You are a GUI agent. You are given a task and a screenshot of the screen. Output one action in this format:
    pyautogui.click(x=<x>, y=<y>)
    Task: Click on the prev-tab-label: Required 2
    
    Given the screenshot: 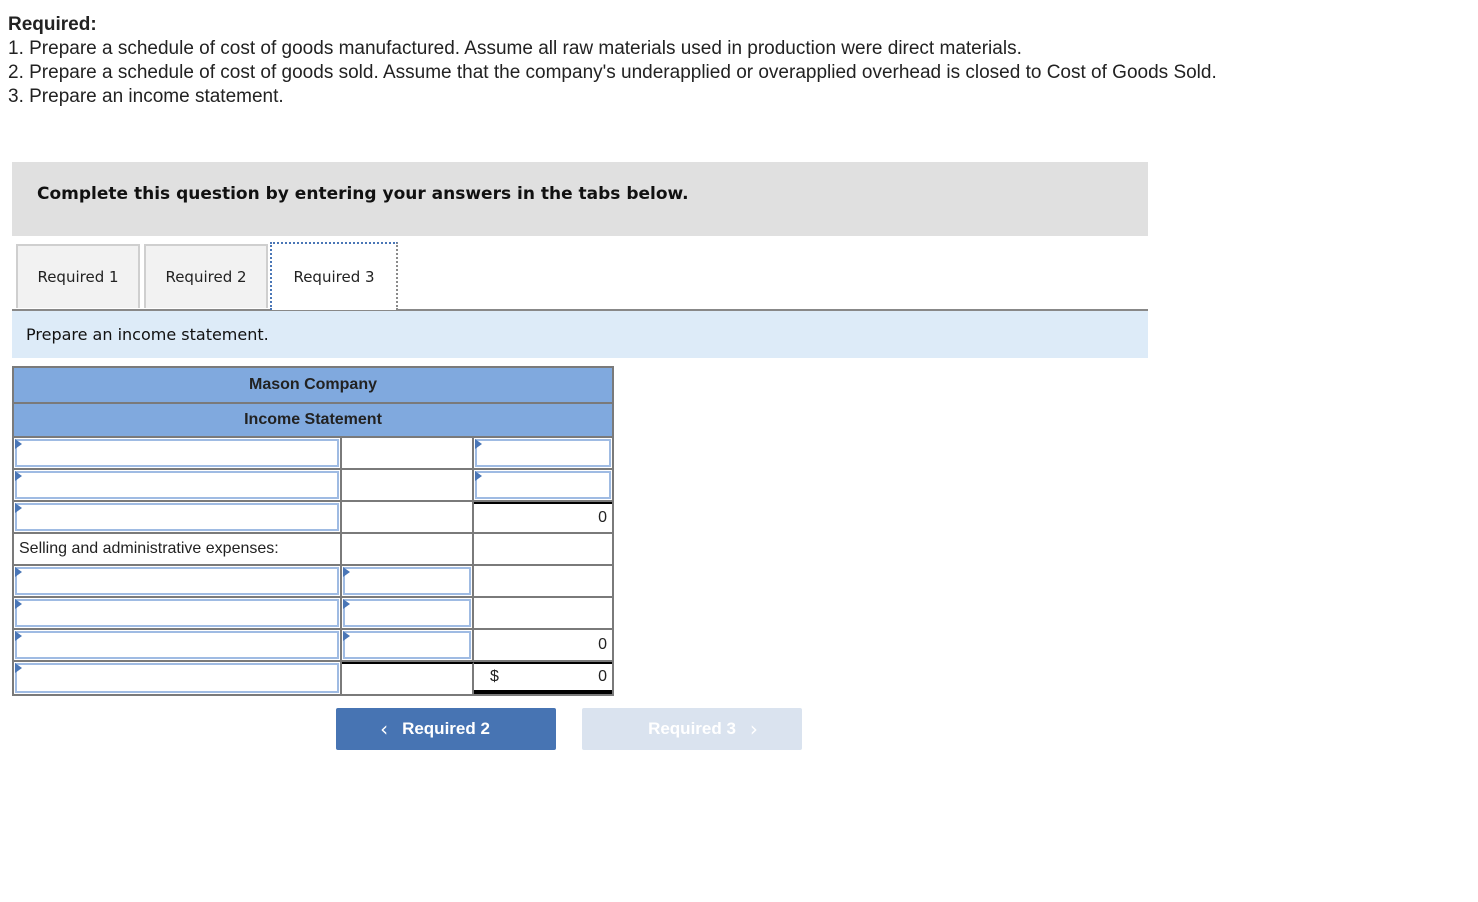 What is the action you would take?
    pyautogui.click(x=446, y=728)
    